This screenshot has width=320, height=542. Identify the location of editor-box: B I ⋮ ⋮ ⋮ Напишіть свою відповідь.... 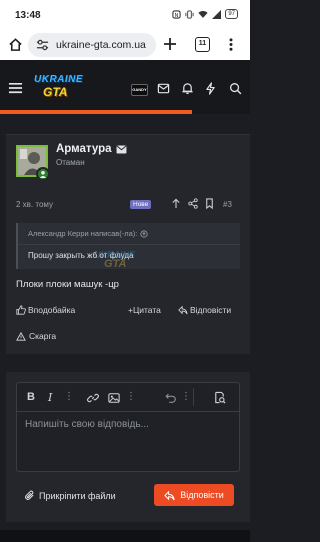
(128, 427).